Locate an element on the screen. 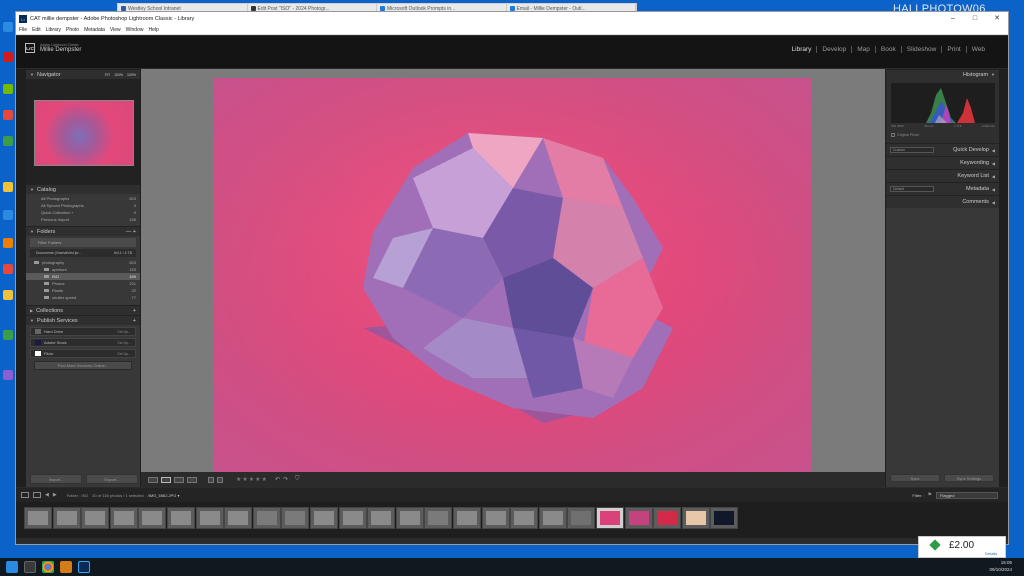  notification-toast: £2.00 Details is located at coordinates (962, 547).